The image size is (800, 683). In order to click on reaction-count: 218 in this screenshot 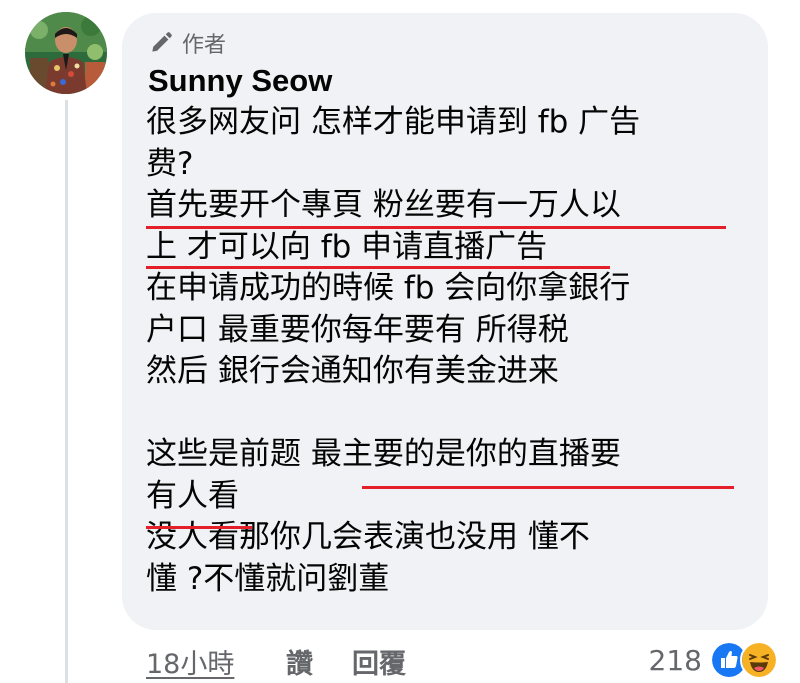, I will do `click(675, 660)`.